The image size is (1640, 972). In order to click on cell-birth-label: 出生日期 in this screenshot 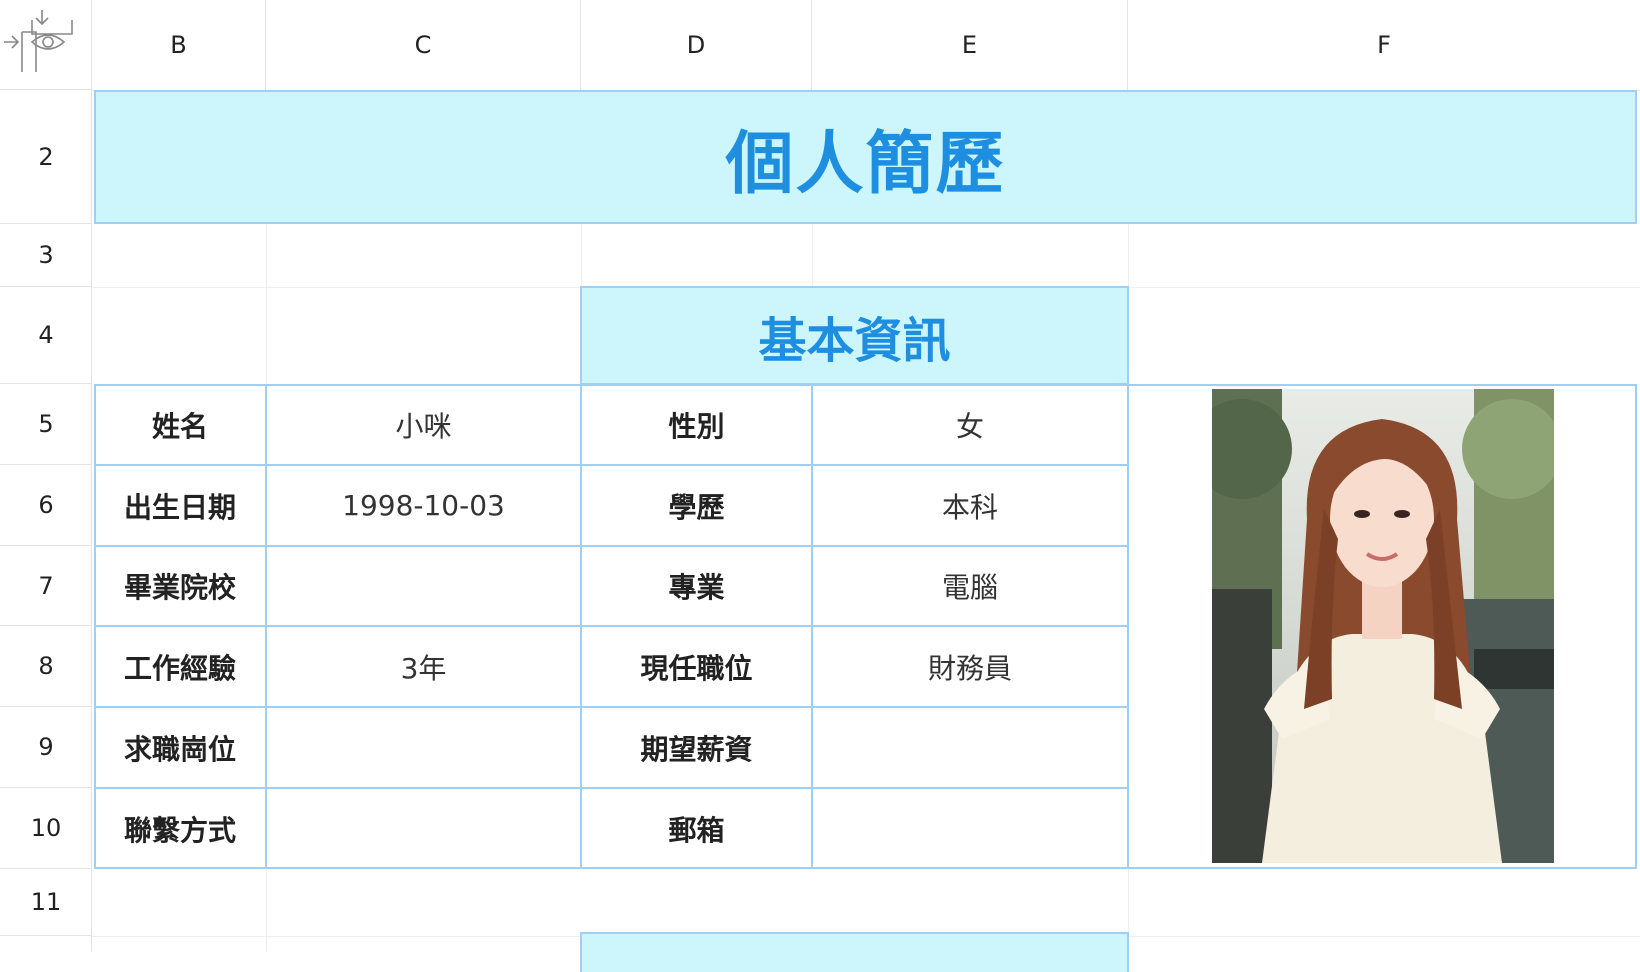, I will do `click(180, 505)`.